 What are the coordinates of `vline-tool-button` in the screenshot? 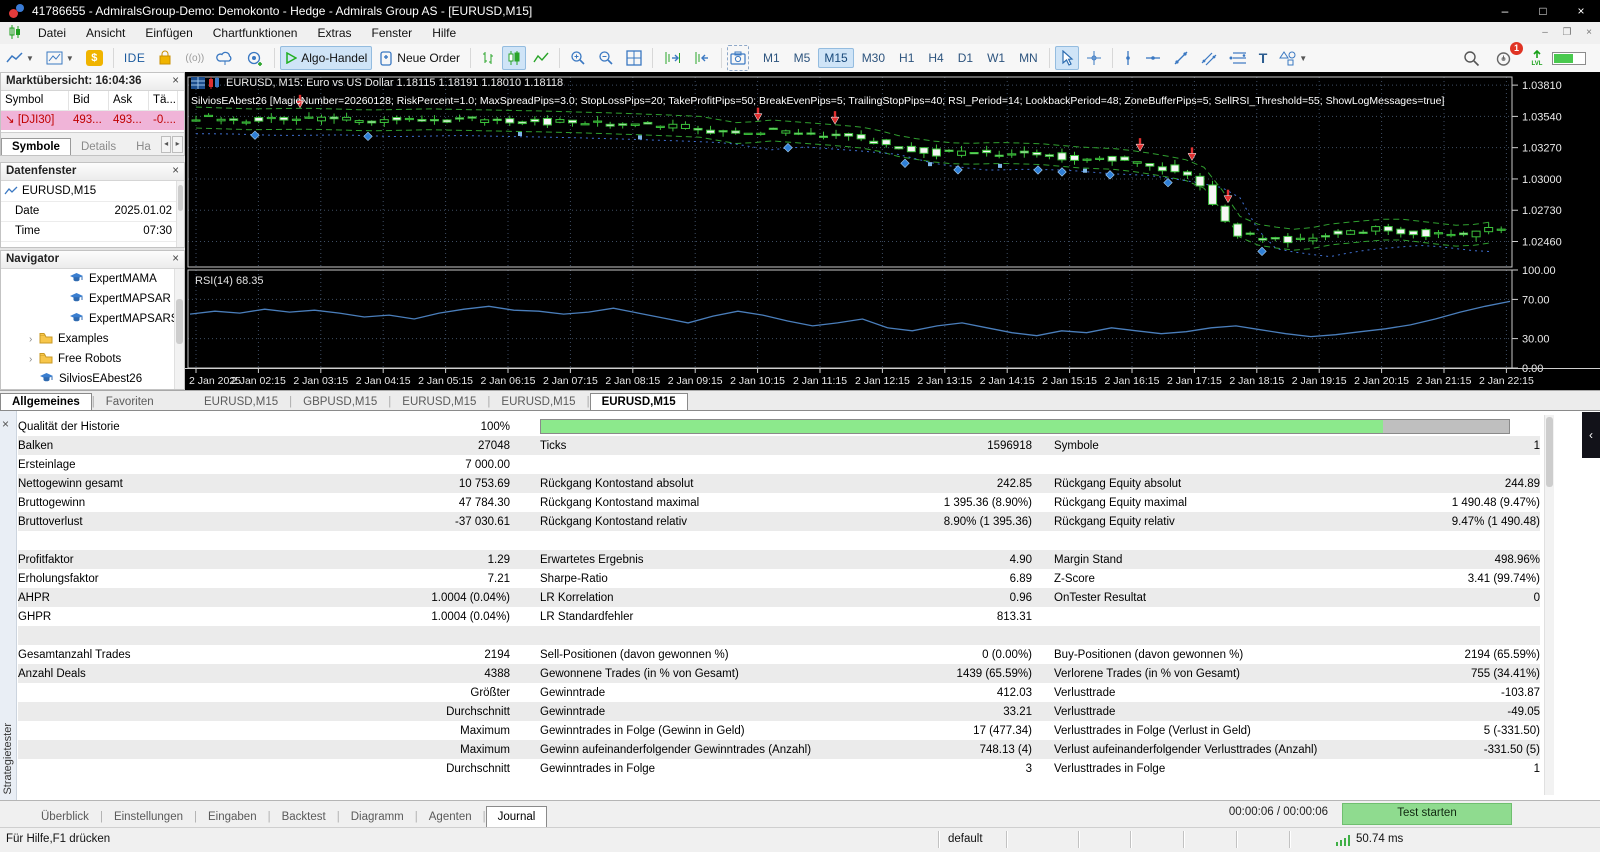 It's located at (1128, 58).